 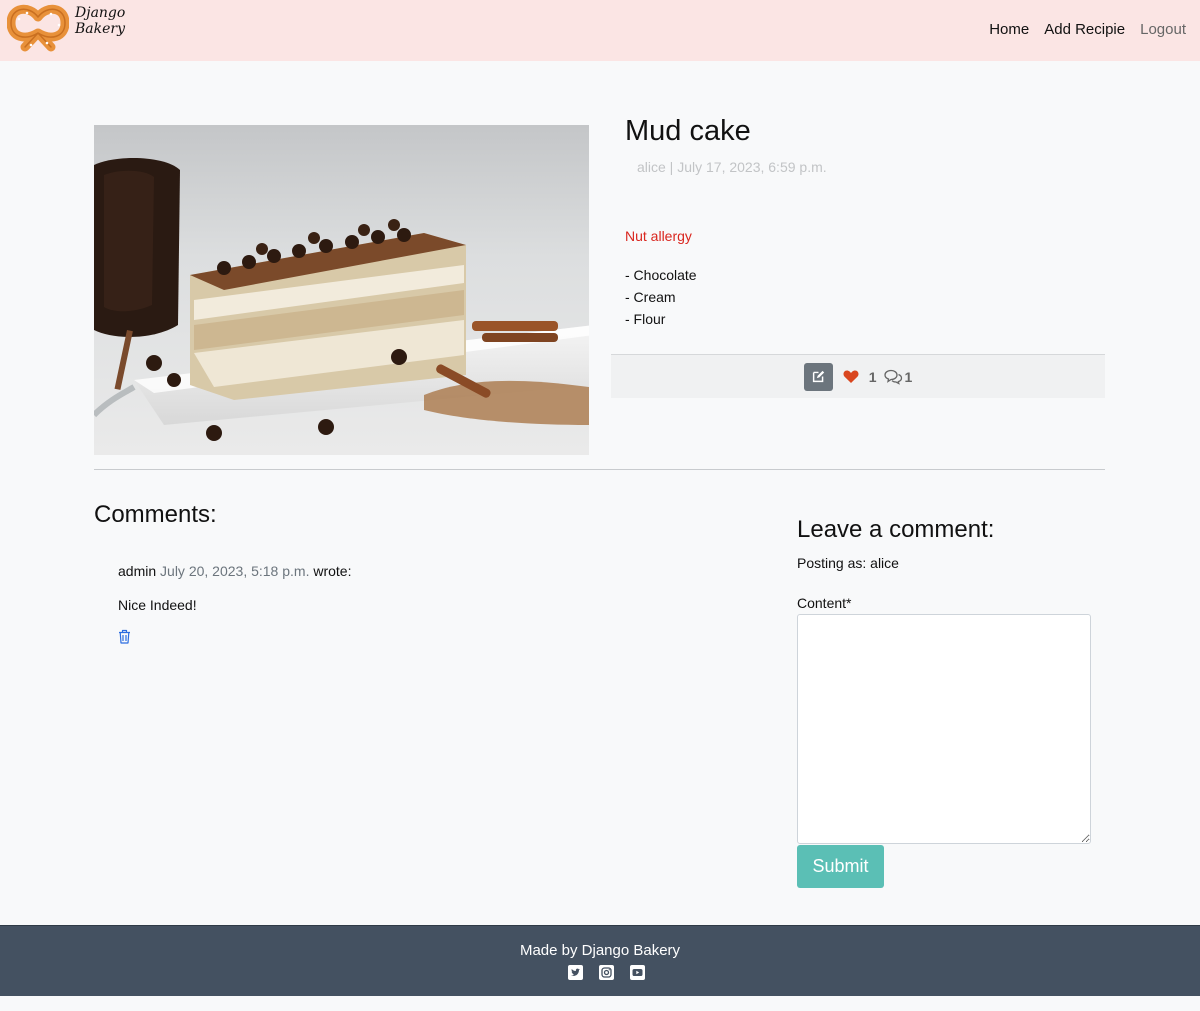 I want to click on footer: Made by Django Bakery, so click(x=600, y=960).